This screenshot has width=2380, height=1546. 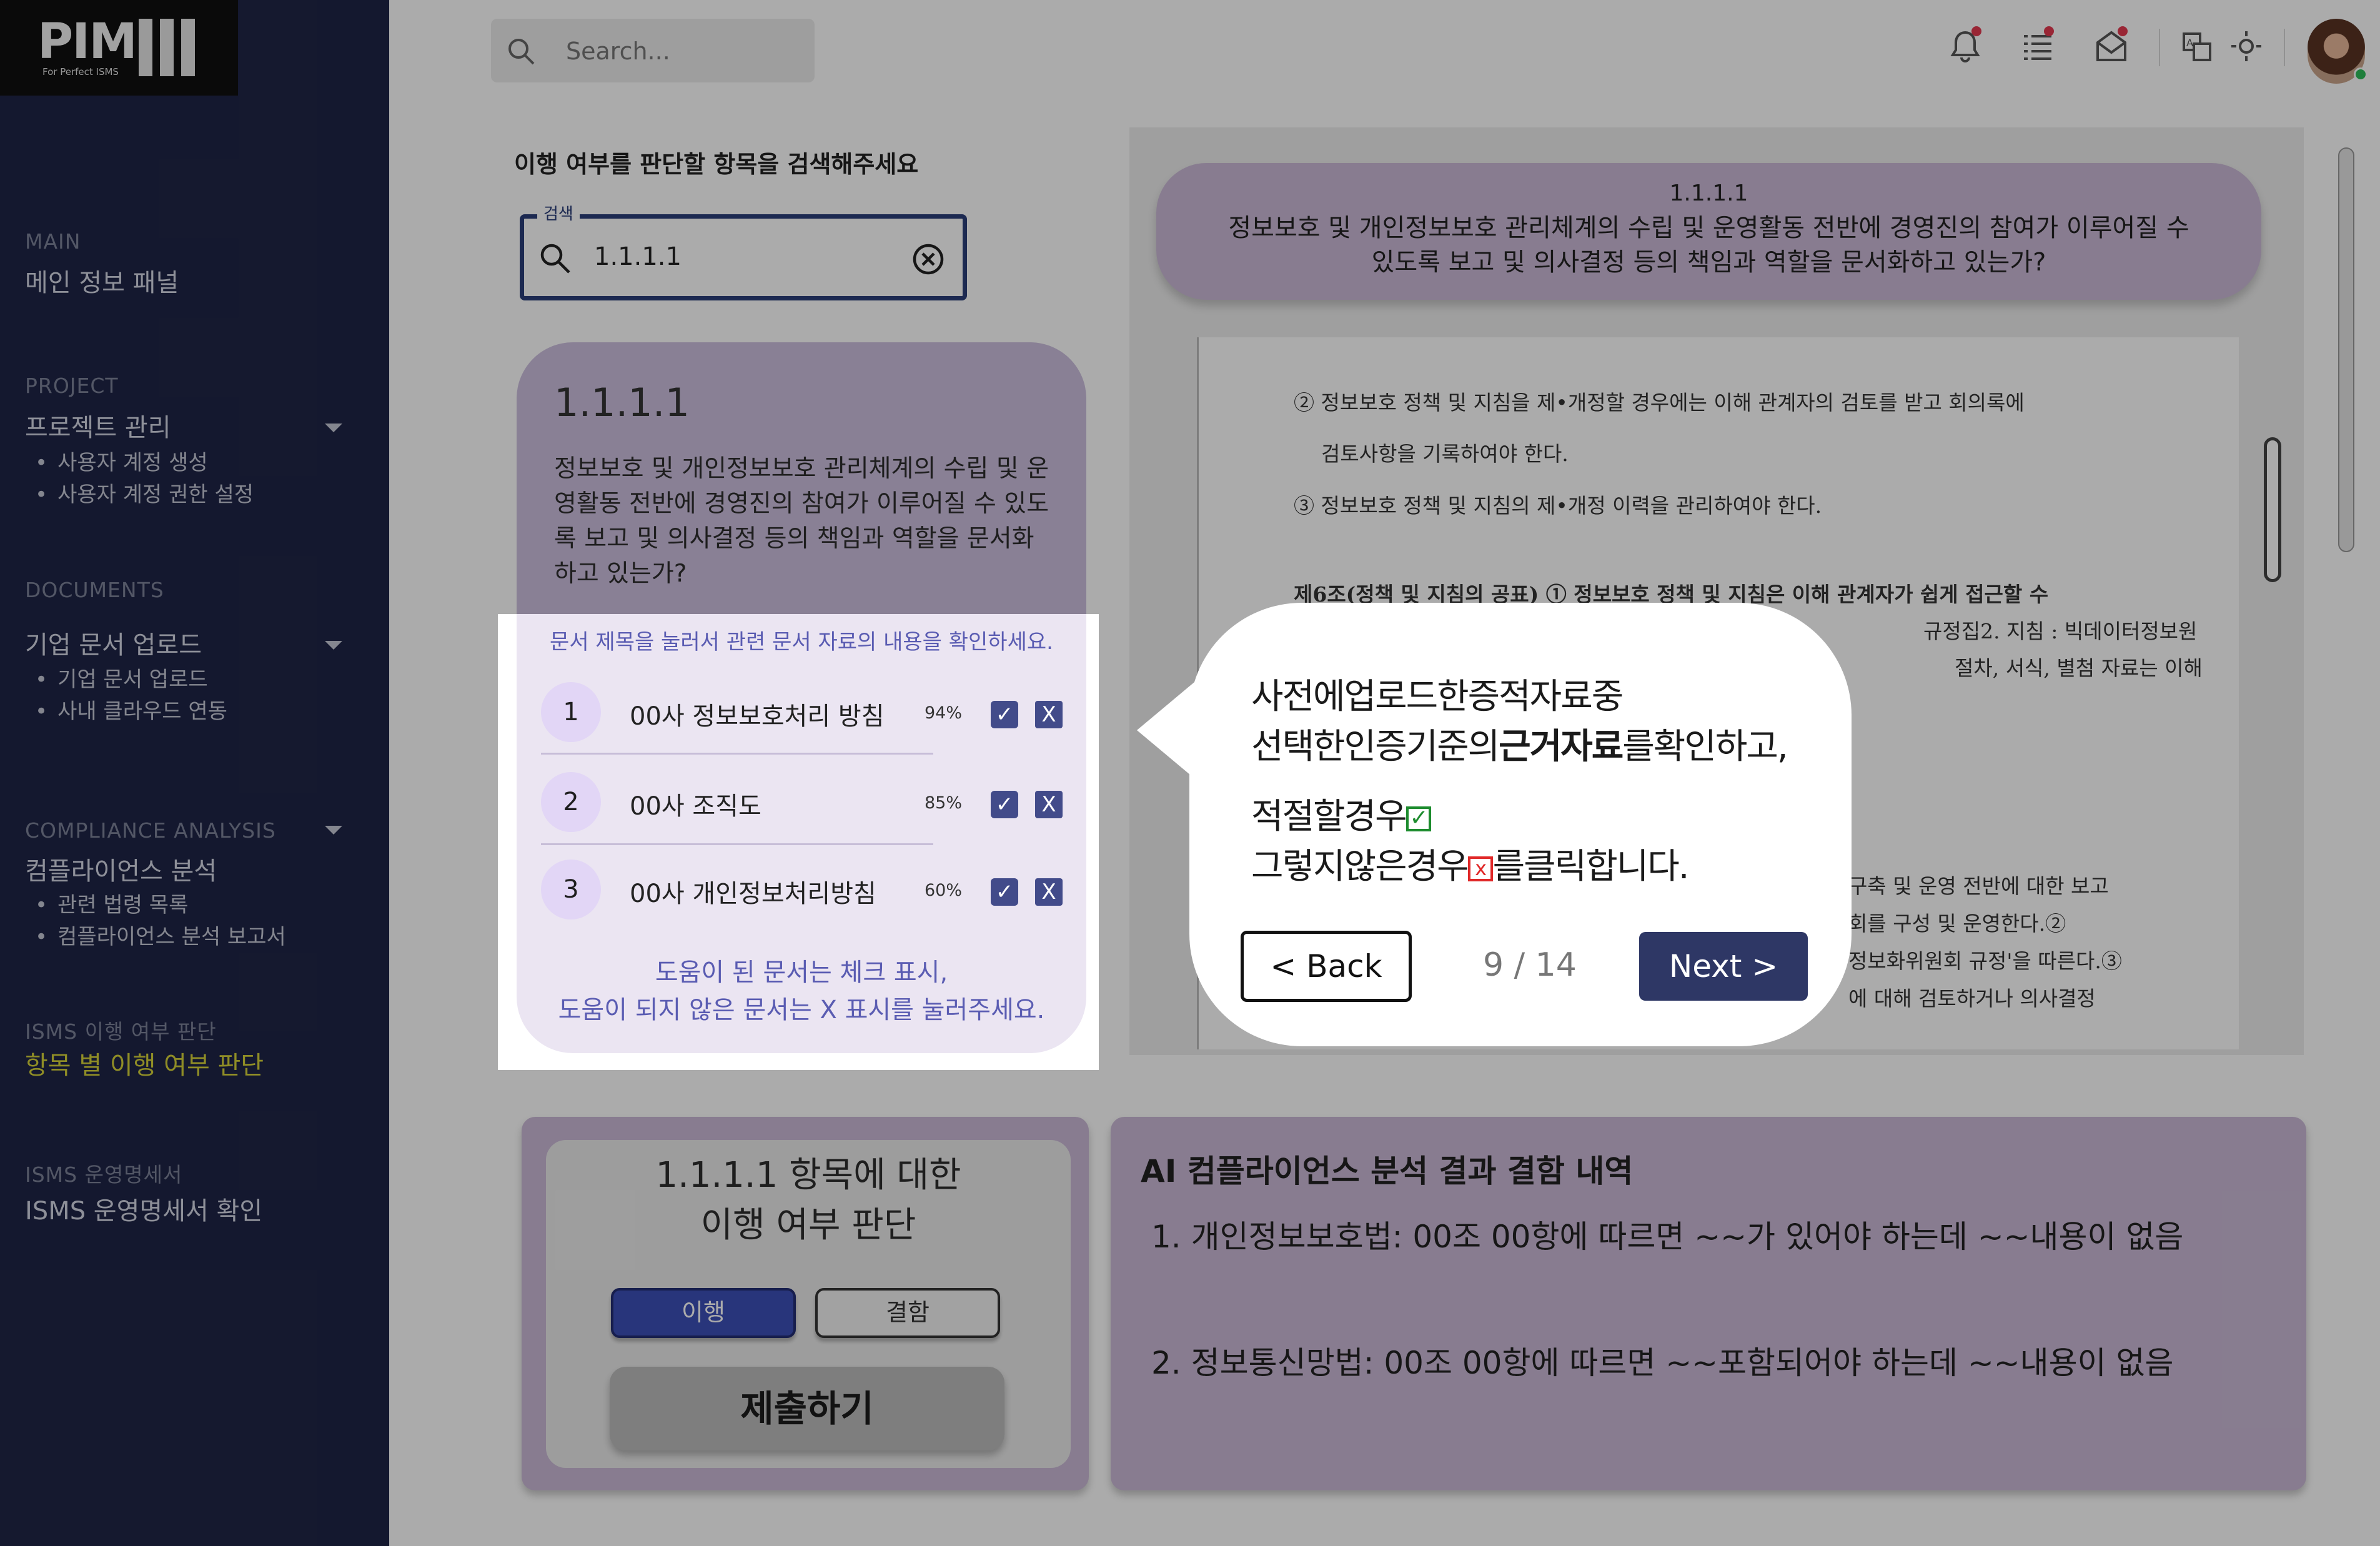 I want to click on document-row: 1 00사 정보보호처리 방침 94% ✓ X, so click(x=803, y=709).